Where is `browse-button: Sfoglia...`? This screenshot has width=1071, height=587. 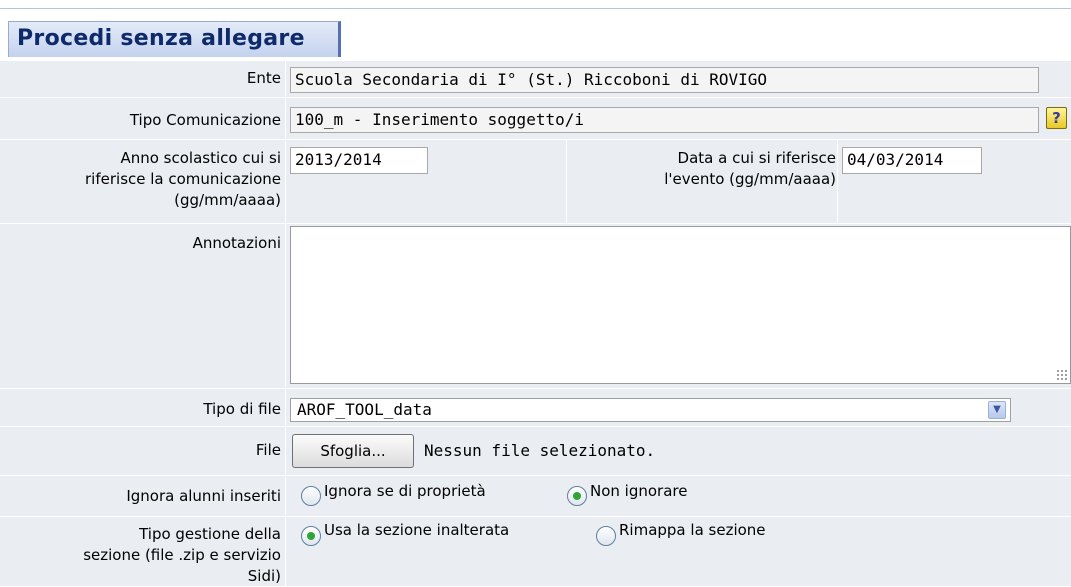
browse-button: Sfoglia... is located at coordinates (353, 451).